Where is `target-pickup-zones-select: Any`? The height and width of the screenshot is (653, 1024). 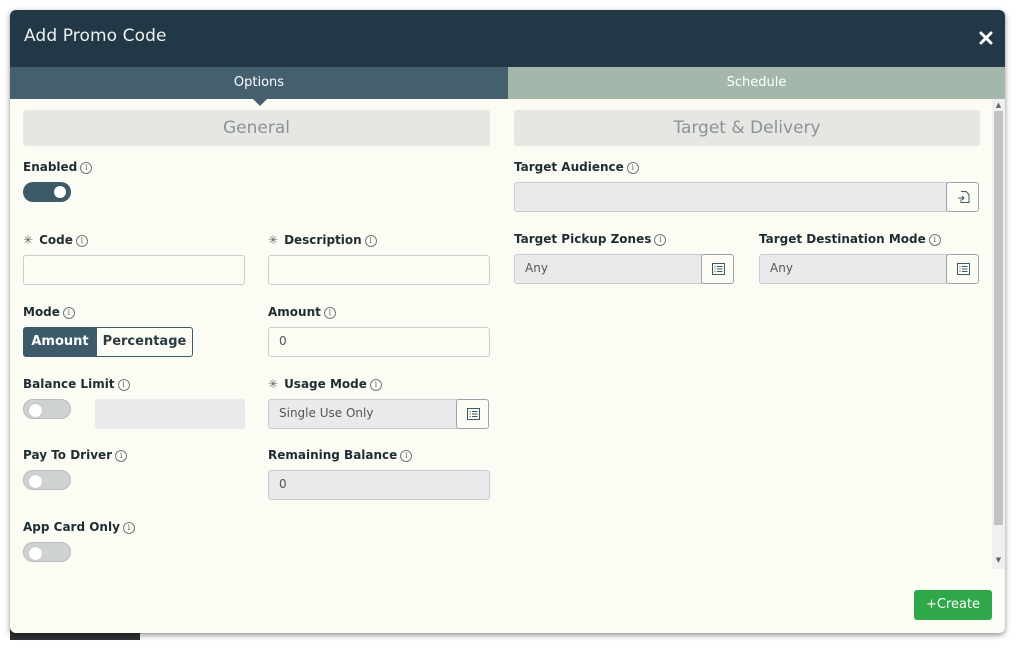
target-pickup-zones-select: Any is located at coordinates (608, 269).